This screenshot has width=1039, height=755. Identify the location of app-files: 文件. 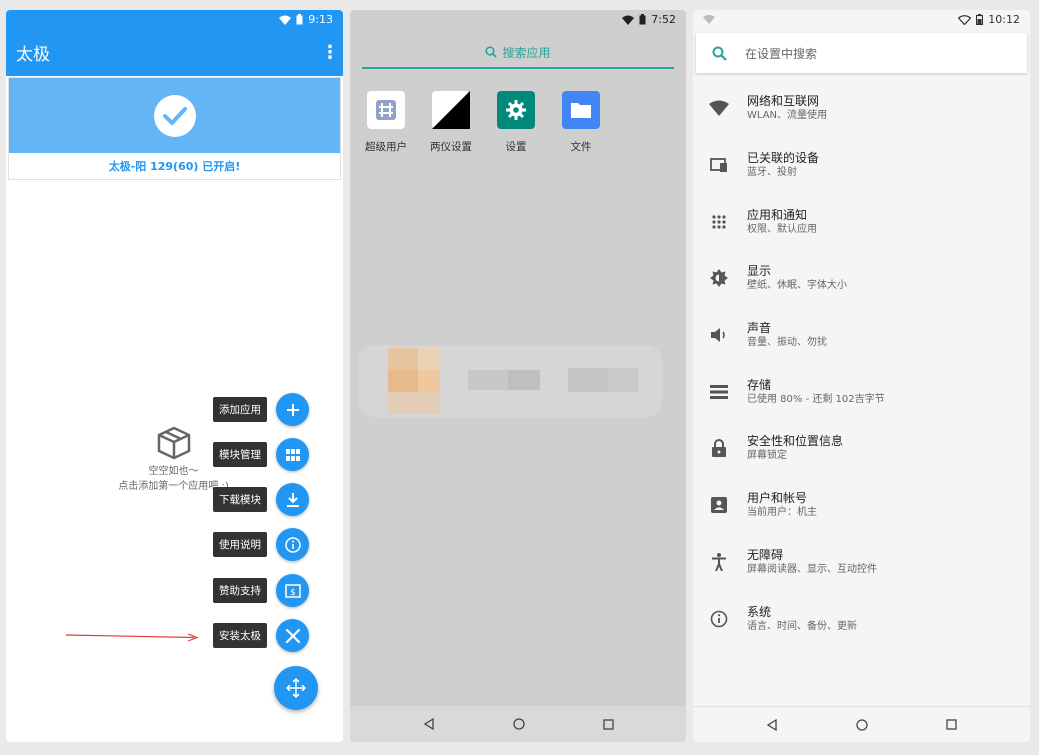
(581, 122).